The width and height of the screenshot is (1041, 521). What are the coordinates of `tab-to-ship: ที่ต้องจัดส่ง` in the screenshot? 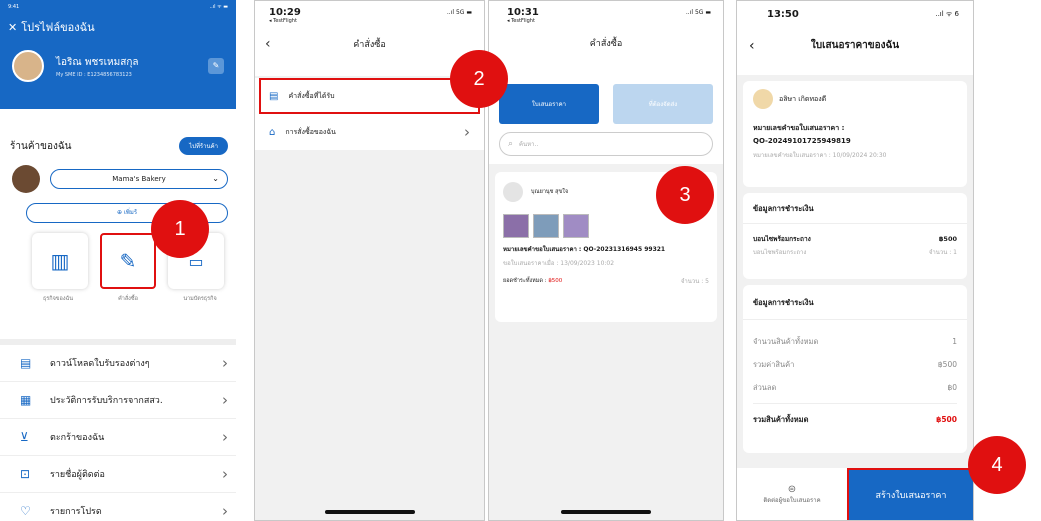 It's located at (663, 104).